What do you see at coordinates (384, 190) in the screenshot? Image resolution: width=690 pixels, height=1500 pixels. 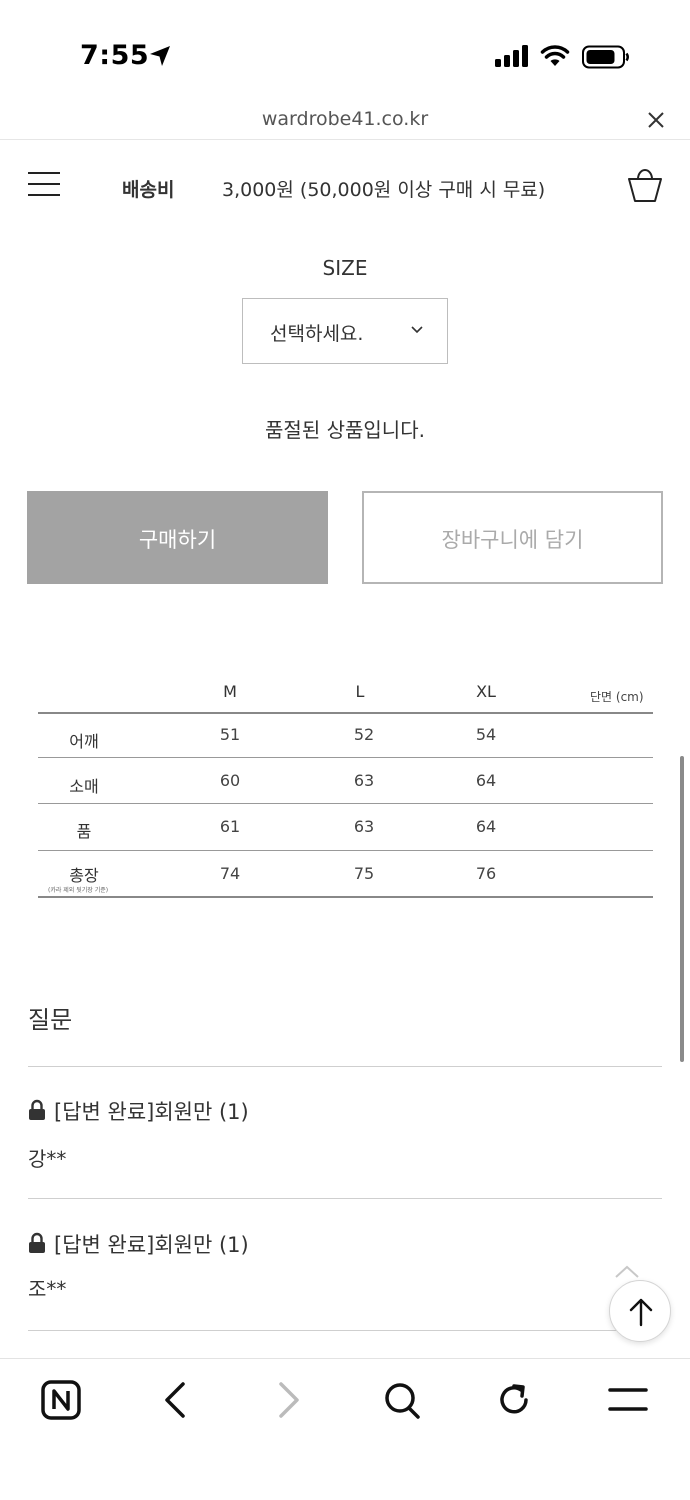 I see `shipping-value: 3,000원 (50,000원 이상 구매 시 무료)` at bounding box center [384, 190].